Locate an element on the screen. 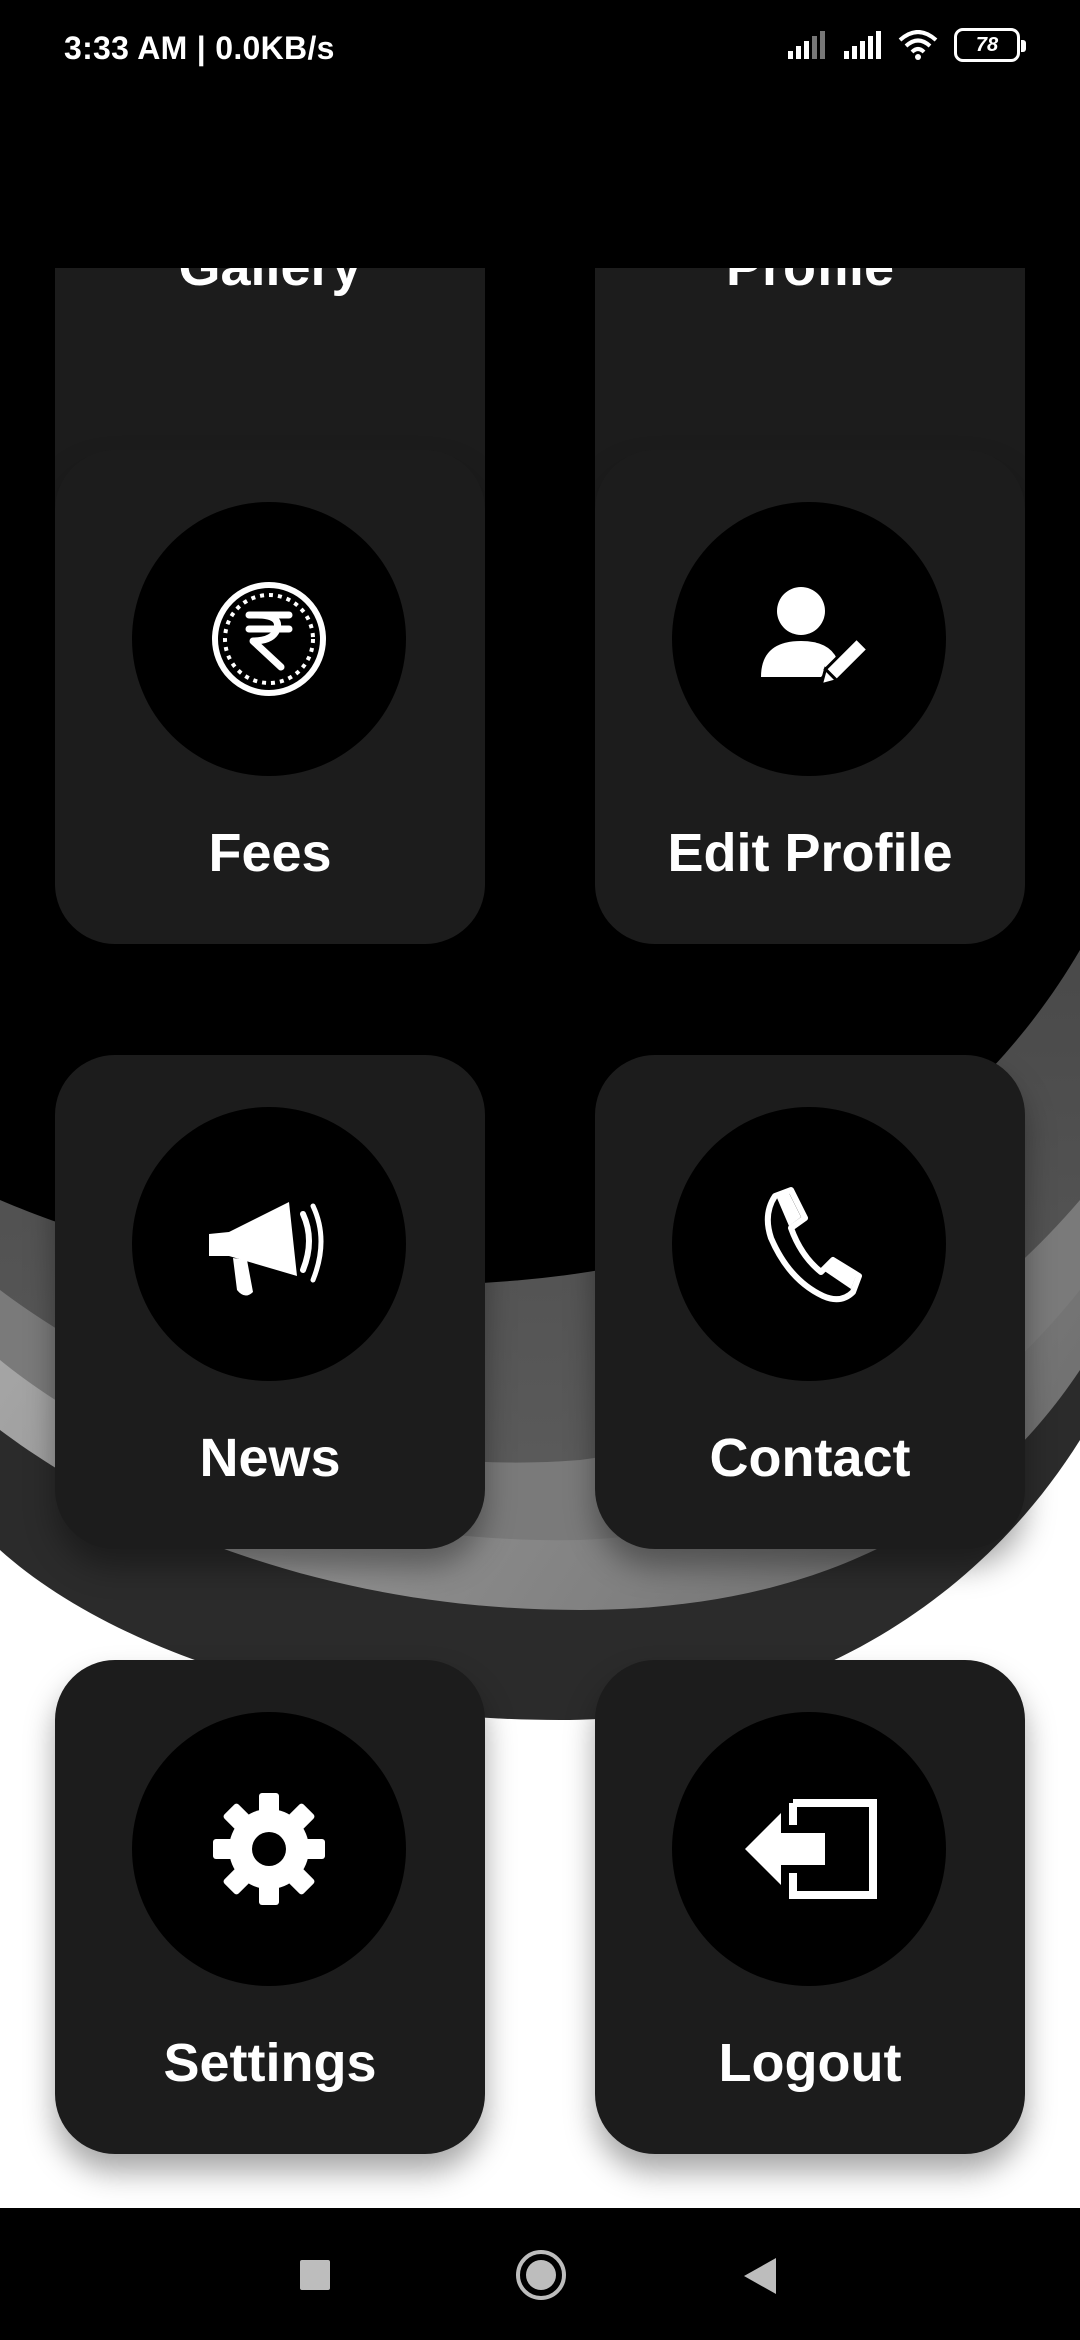  menu-card-news: News is located at coordinates (270, 1302).